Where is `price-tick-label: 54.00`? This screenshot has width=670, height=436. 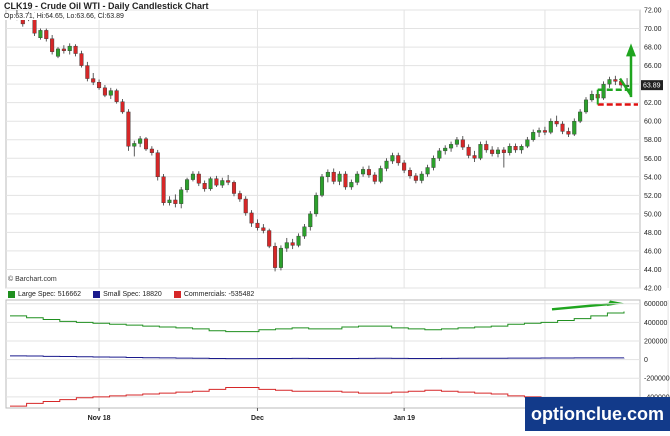 price-tick-label: 54.00 is located at coordinates (653, 177).